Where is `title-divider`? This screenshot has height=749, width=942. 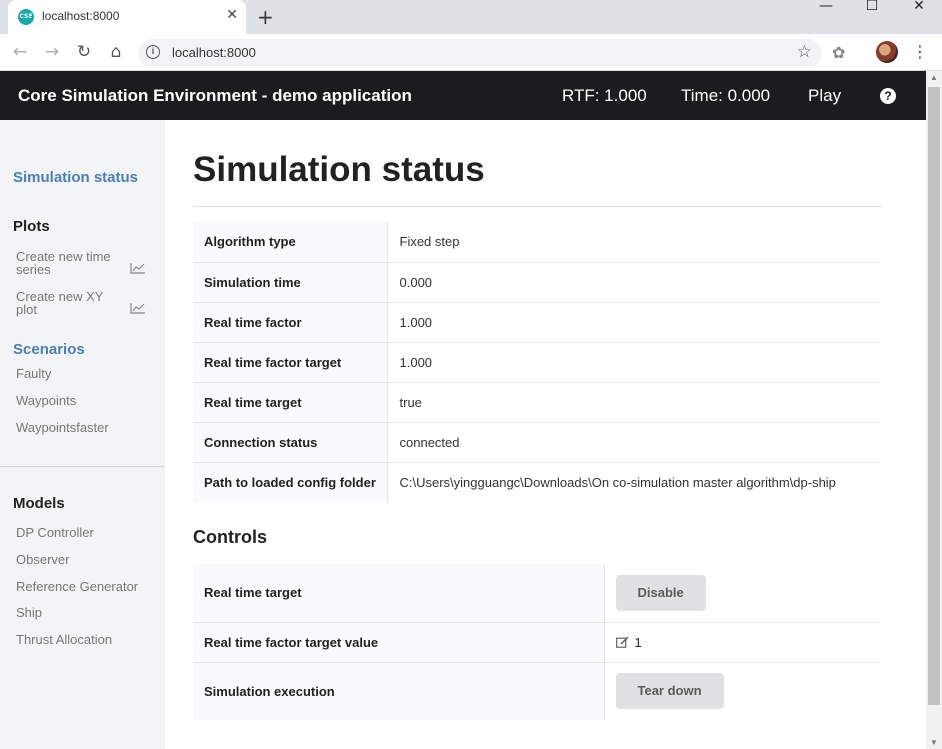
title-divider is located at coordinates (537, 206).